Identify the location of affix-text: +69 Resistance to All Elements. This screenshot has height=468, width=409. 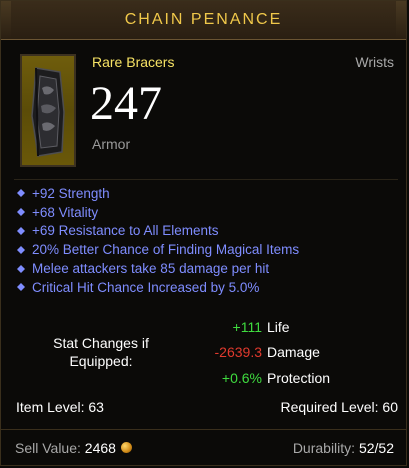
(125, 231).